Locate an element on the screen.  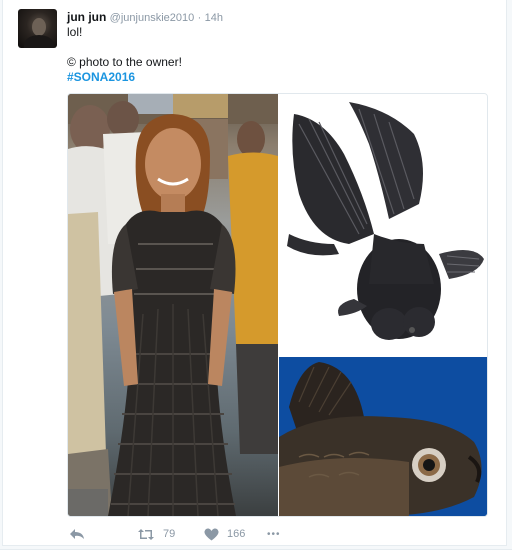
avatar-face is located at coordinates (39, 27).